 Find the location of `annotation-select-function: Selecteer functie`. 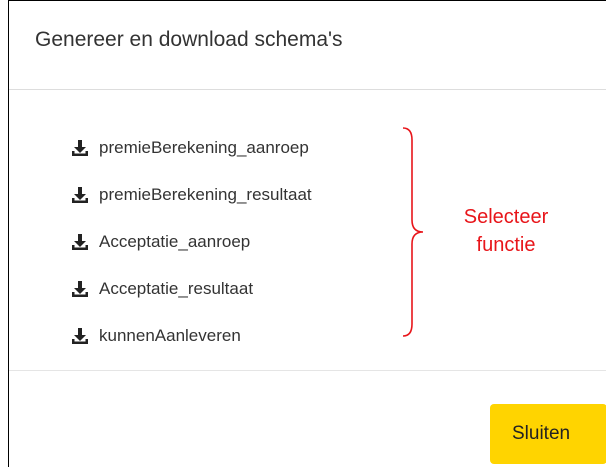

annotation-select-function: Selecteer functie is located at coordinates (506, 231).